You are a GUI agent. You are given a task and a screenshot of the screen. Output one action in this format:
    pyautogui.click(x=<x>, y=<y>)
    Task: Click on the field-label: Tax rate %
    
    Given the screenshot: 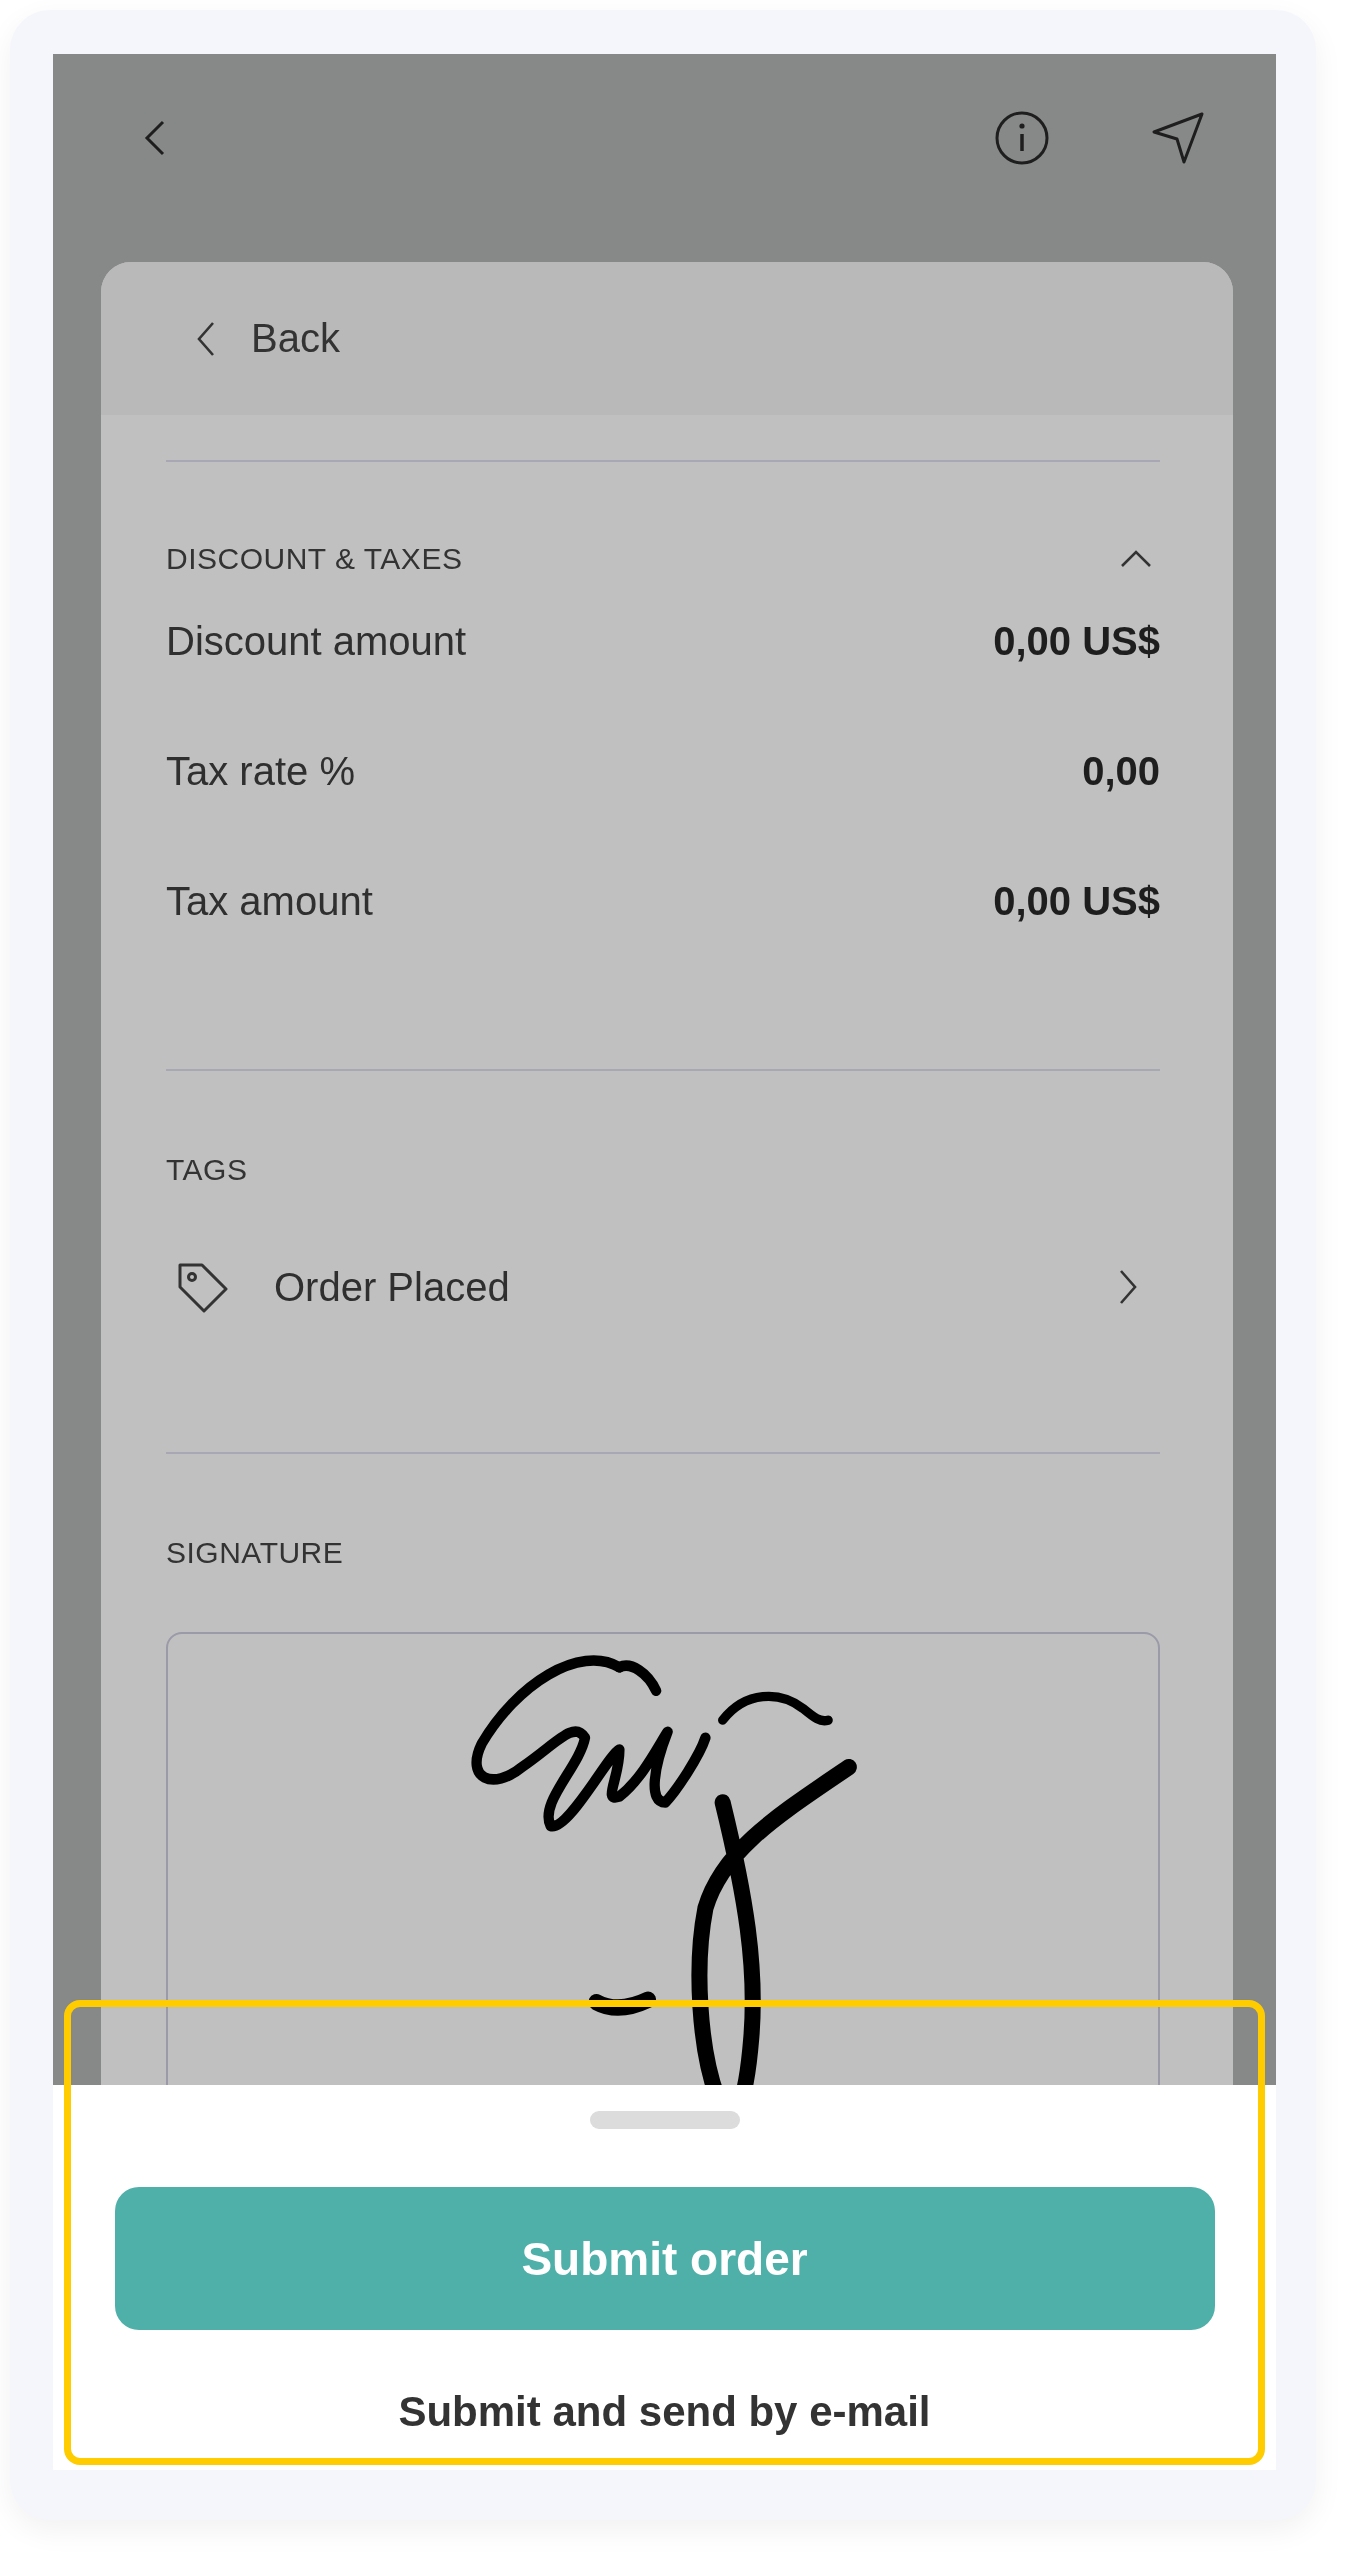 What is the action you would take?
    pyautogui.click(x=260, y=771)
    